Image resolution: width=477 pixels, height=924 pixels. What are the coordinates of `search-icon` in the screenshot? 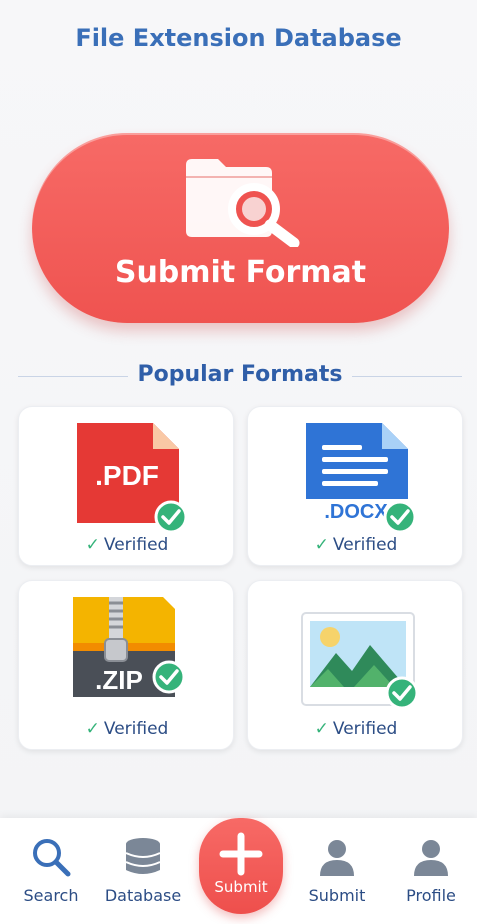 It's located at (52, 858).